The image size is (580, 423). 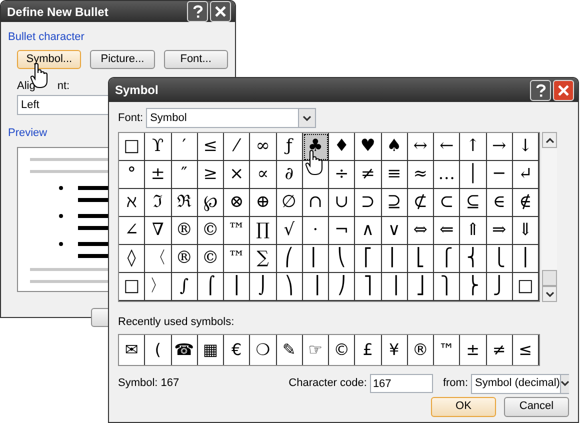 I want to click on ok-button: OK, so click(x=463, y=406).